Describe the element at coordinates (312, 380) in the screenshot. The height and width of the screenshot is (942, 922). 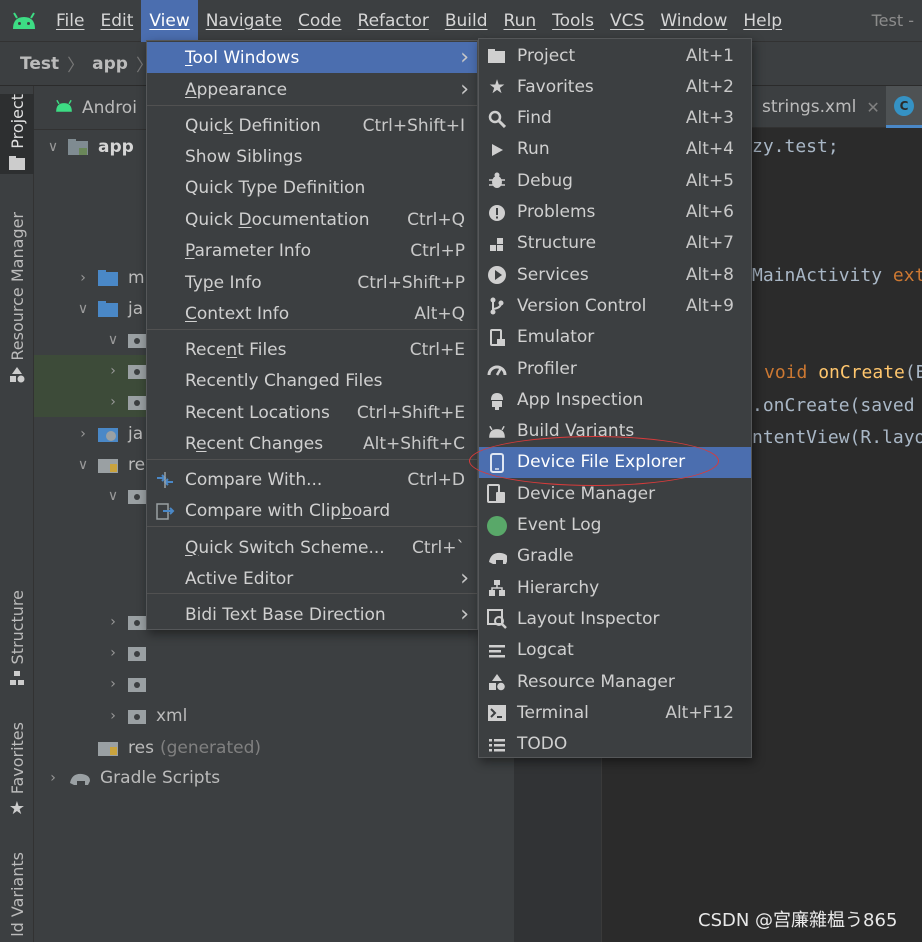
I see `menu-item-recently-changed-files: Recently Changed Files` at that location.